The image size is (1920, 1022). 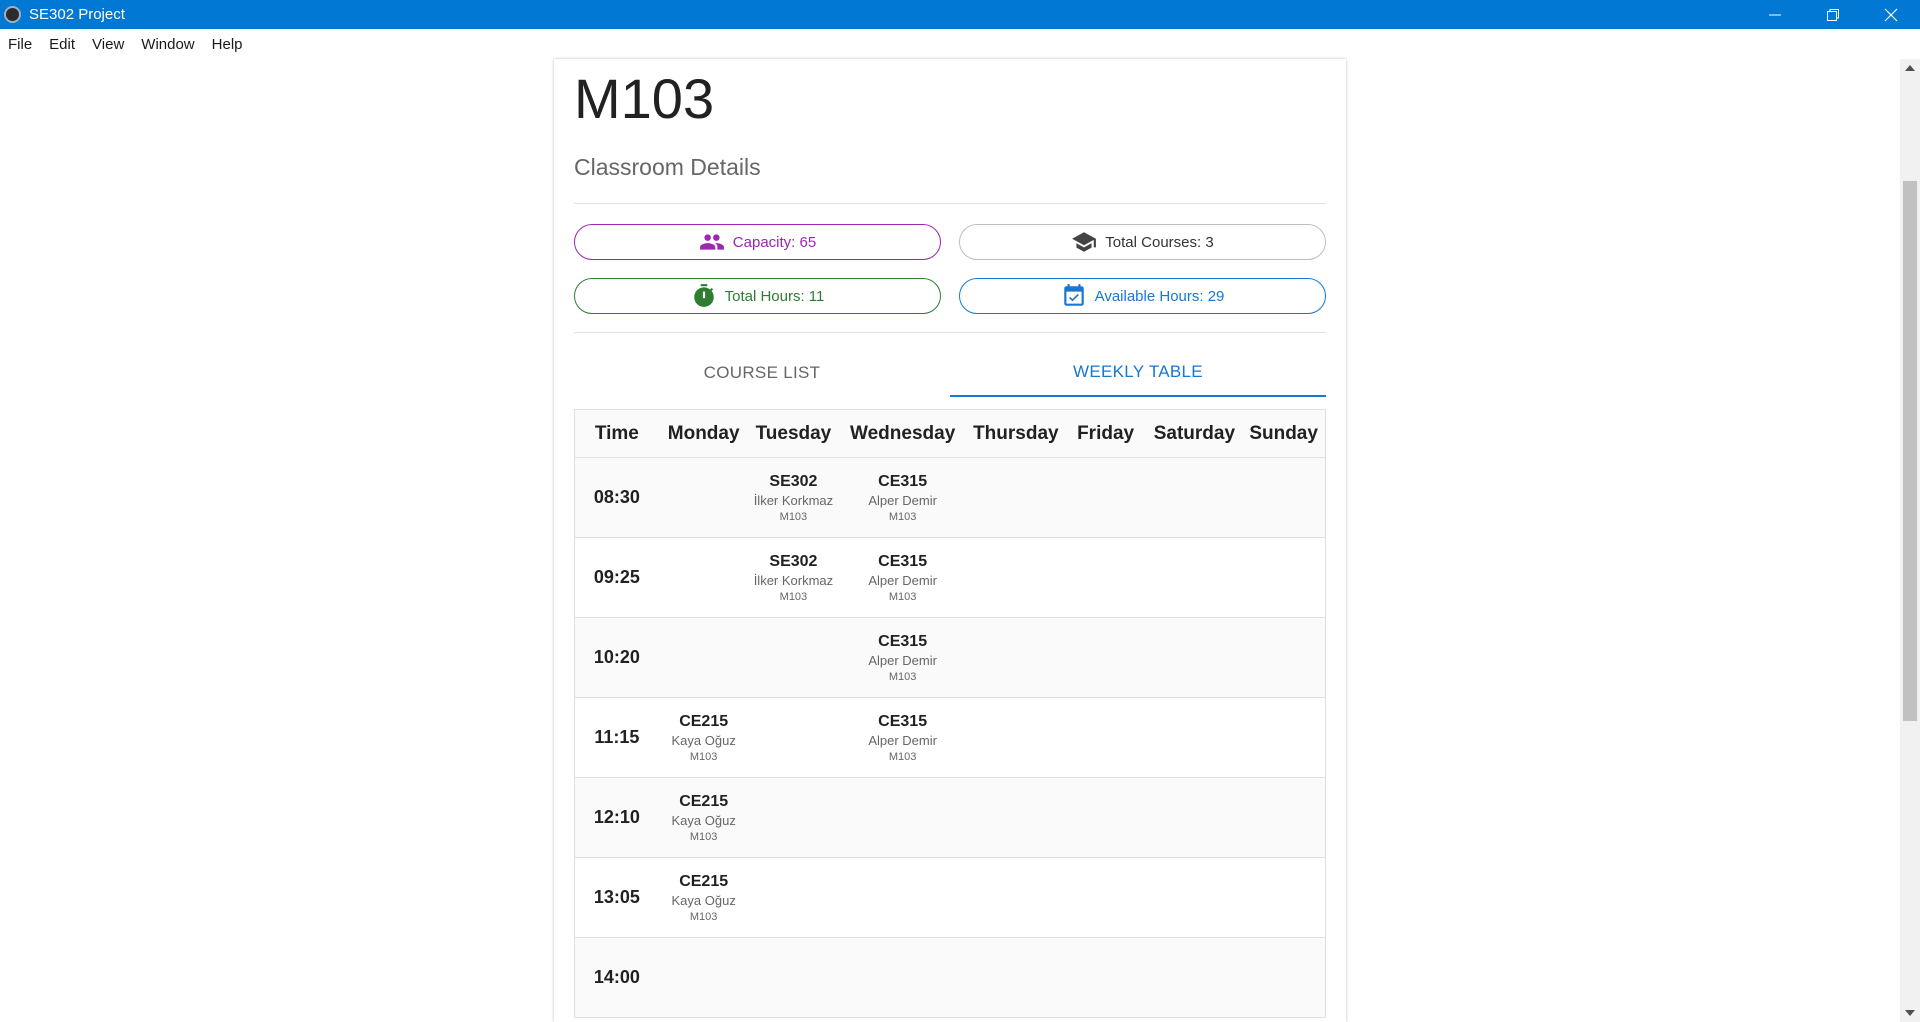 What do you see at coordinates (762, 373) in the screenshot?
I see `tab-course-list: COURSE LIST` at bounding box center [762, 373].